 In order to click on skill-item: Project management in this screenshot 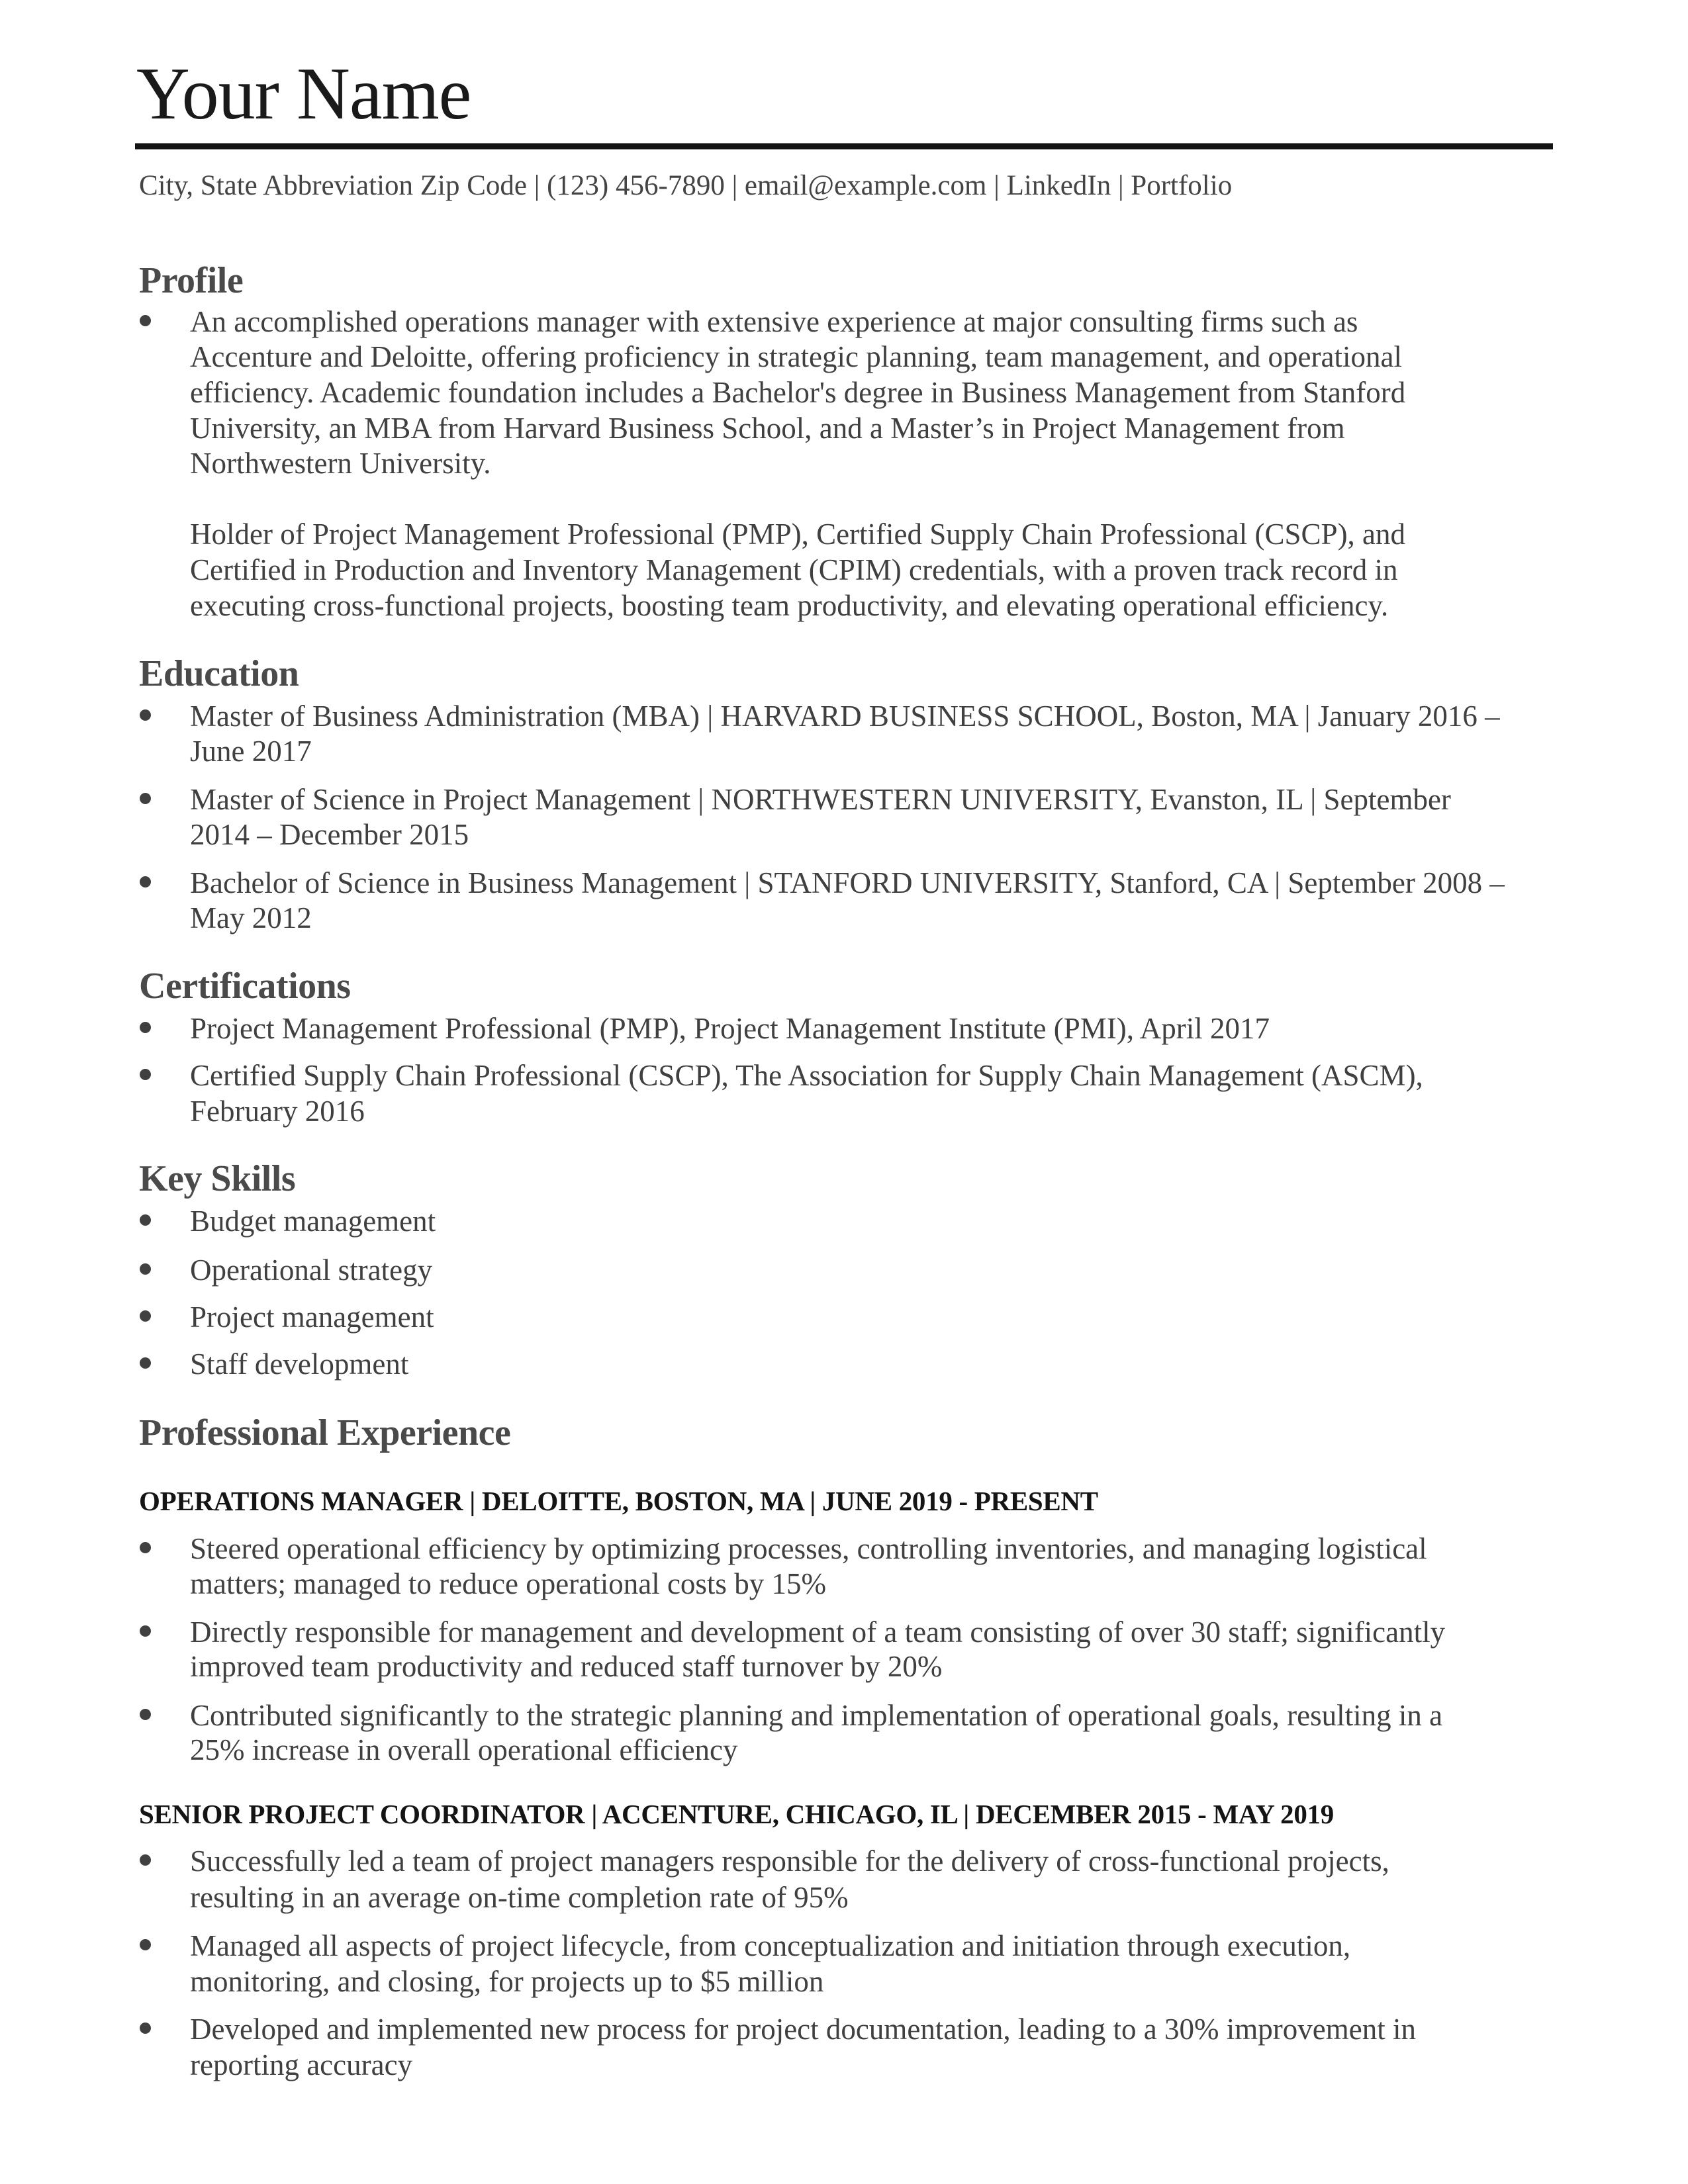, I will do `click(312, 1317)`.